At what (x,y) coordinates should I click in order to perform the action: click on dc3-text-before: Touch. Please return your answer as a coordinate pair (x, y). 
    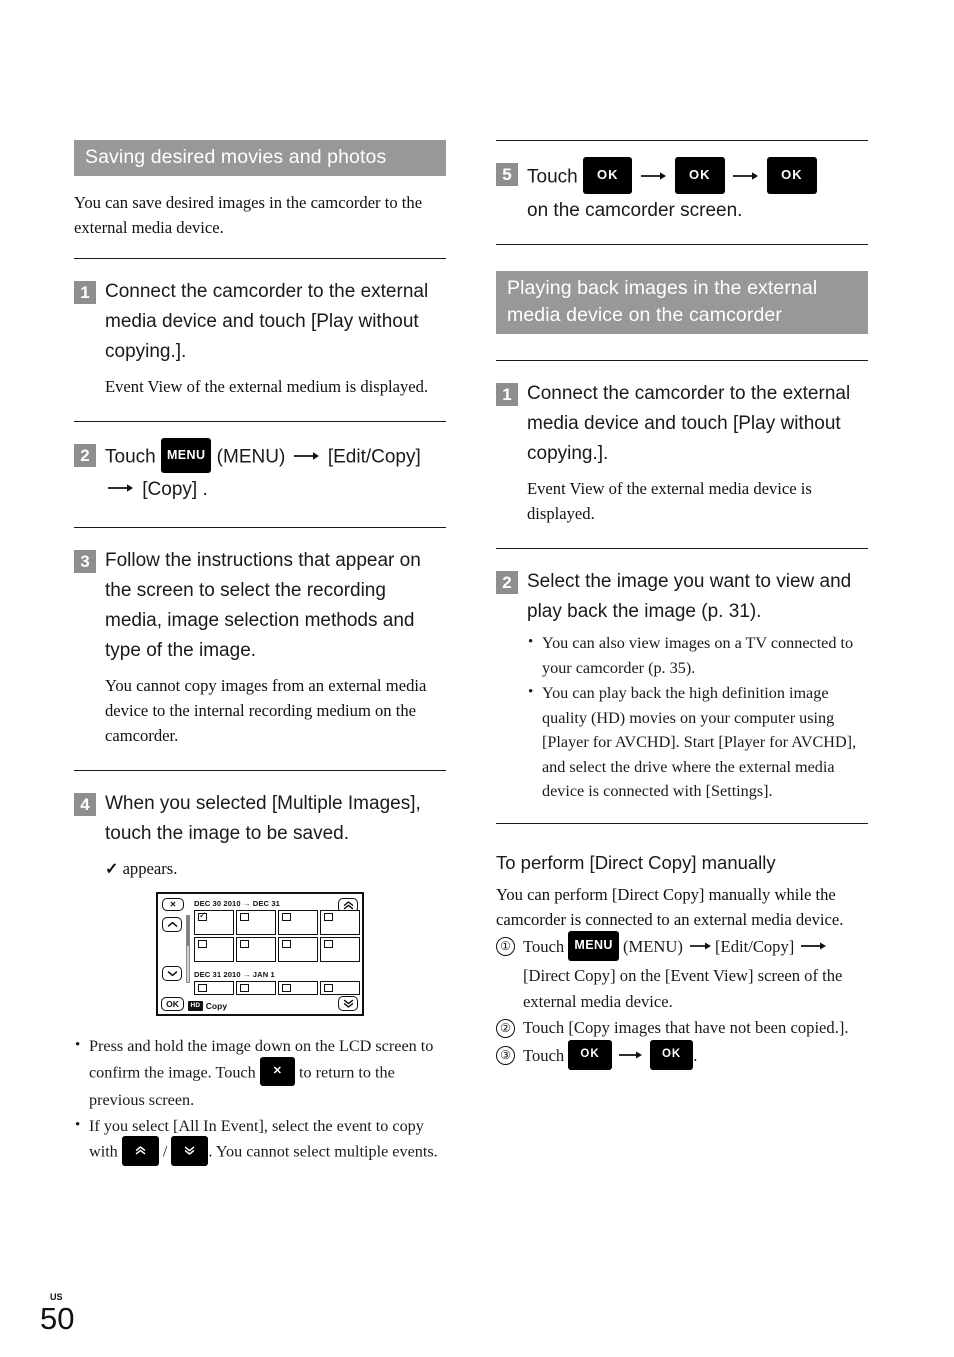
    Looking at the image, I should click on (544, 1055).